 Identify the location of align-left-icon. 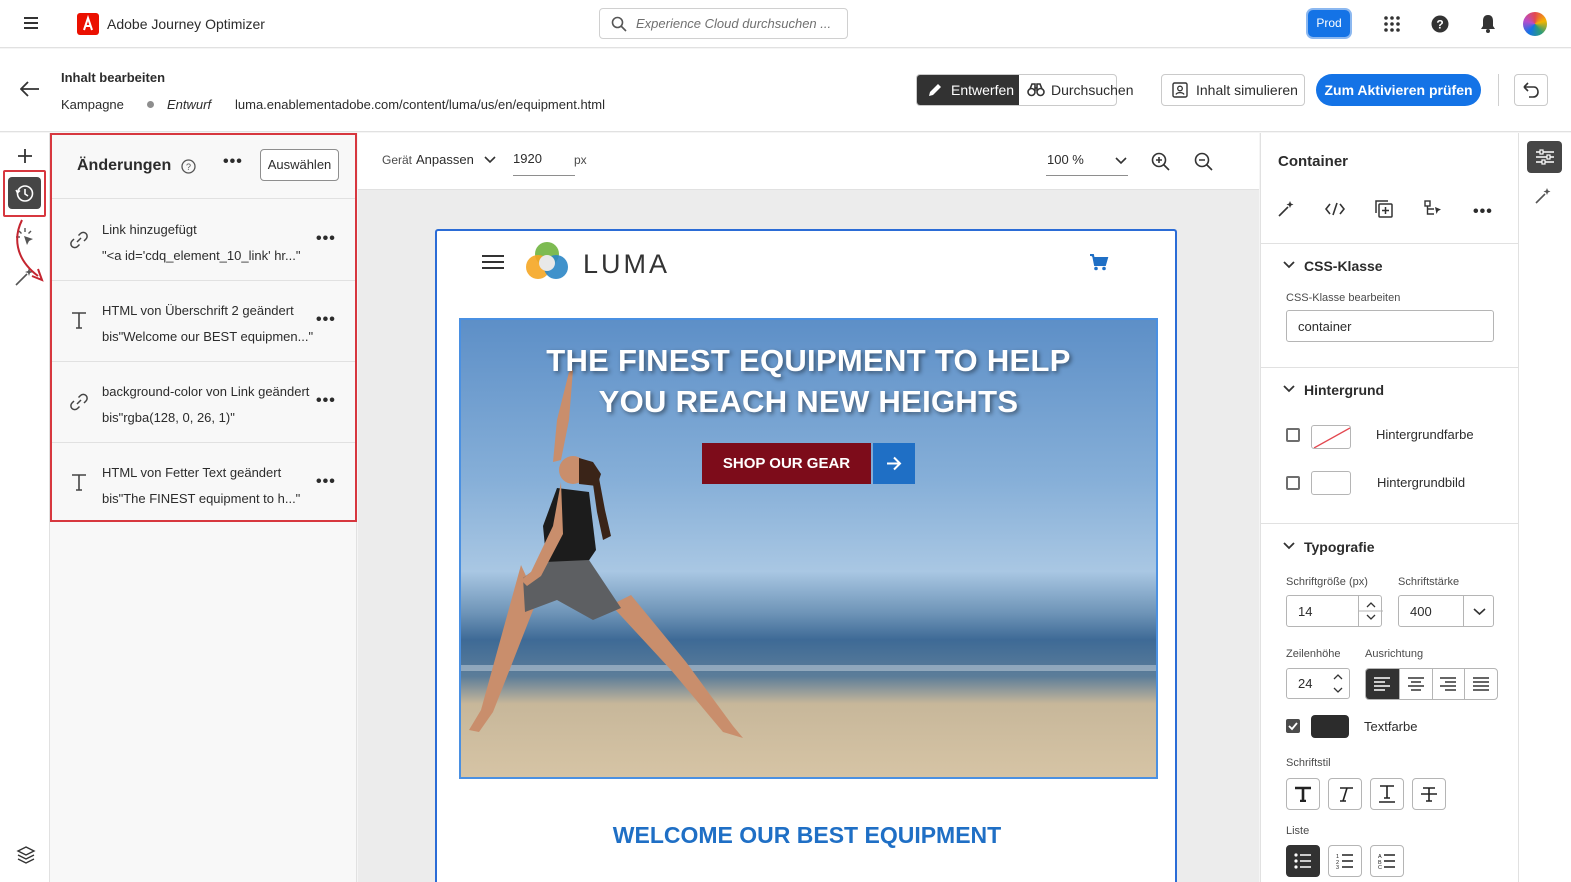
(1382, 684).